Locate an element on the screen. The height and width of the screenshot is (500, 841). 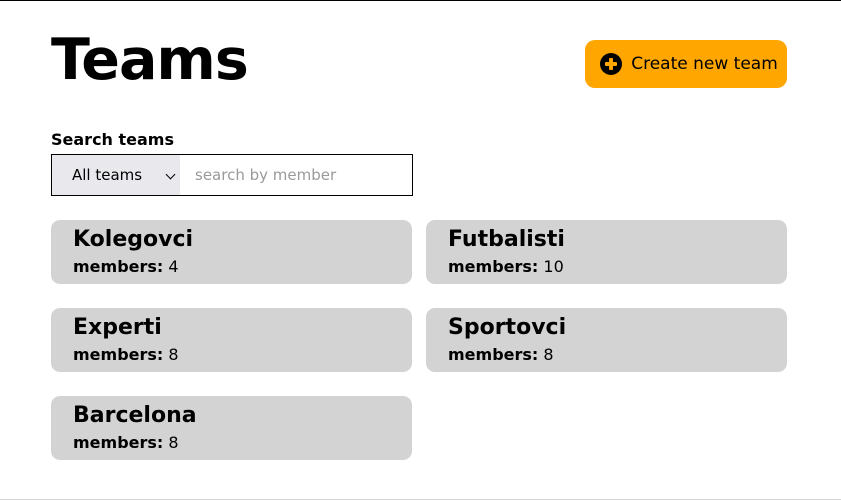
create-team-button: Create new team is located at coordinates (686, 64).